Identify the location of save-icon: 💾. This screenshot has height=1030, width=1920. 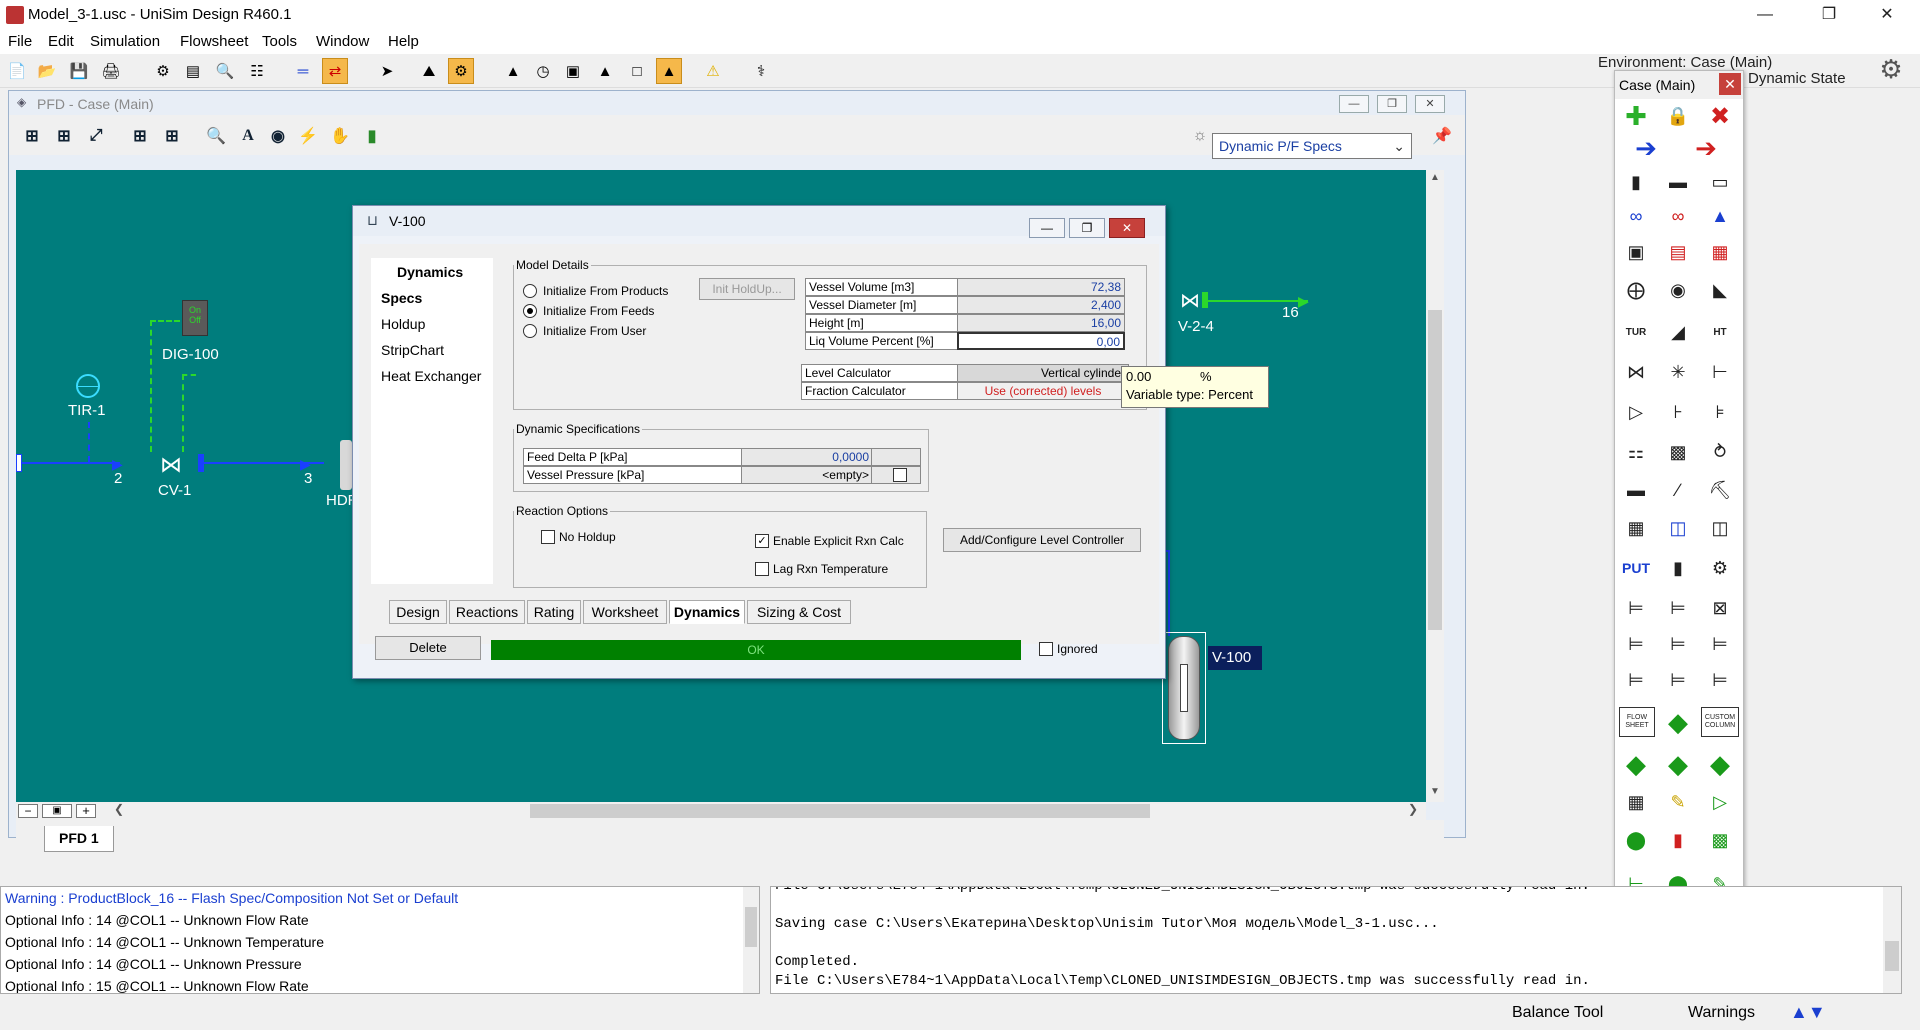
(79, 71).